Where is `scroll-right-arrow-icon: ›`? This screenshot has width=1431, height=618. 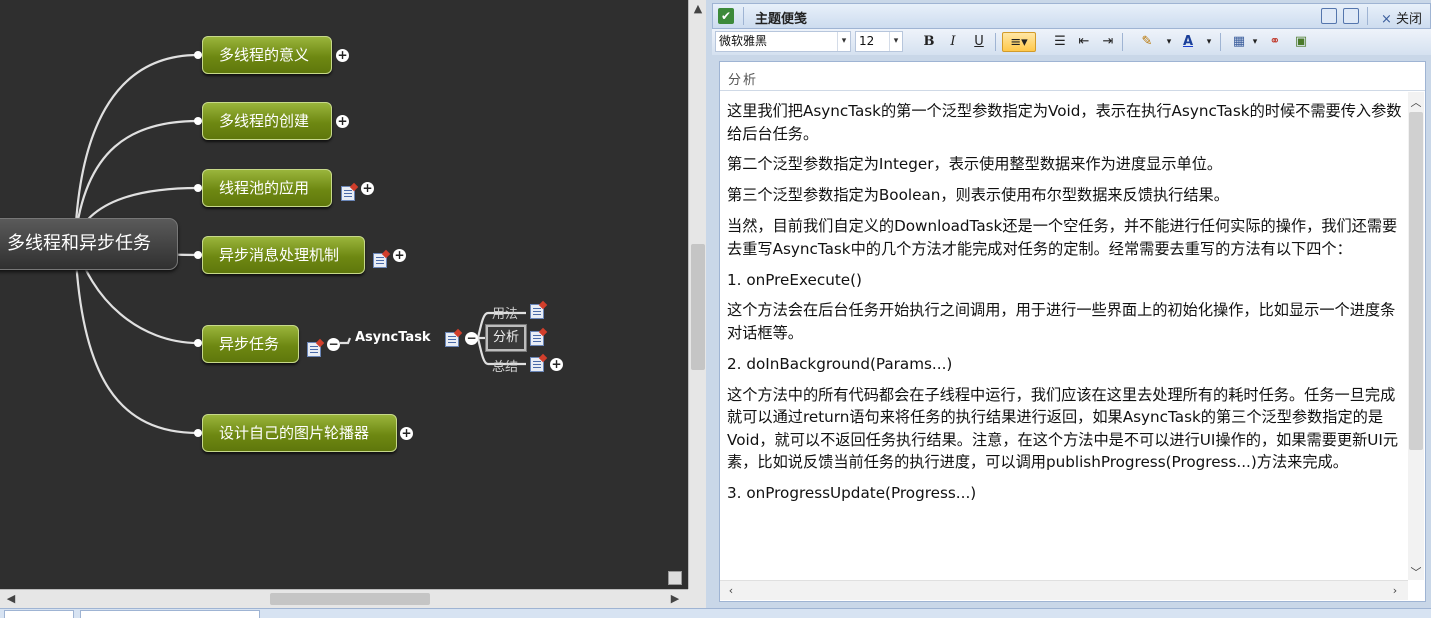 scroll-right-arrow-icon: › is located at coordinates (1395, 590).